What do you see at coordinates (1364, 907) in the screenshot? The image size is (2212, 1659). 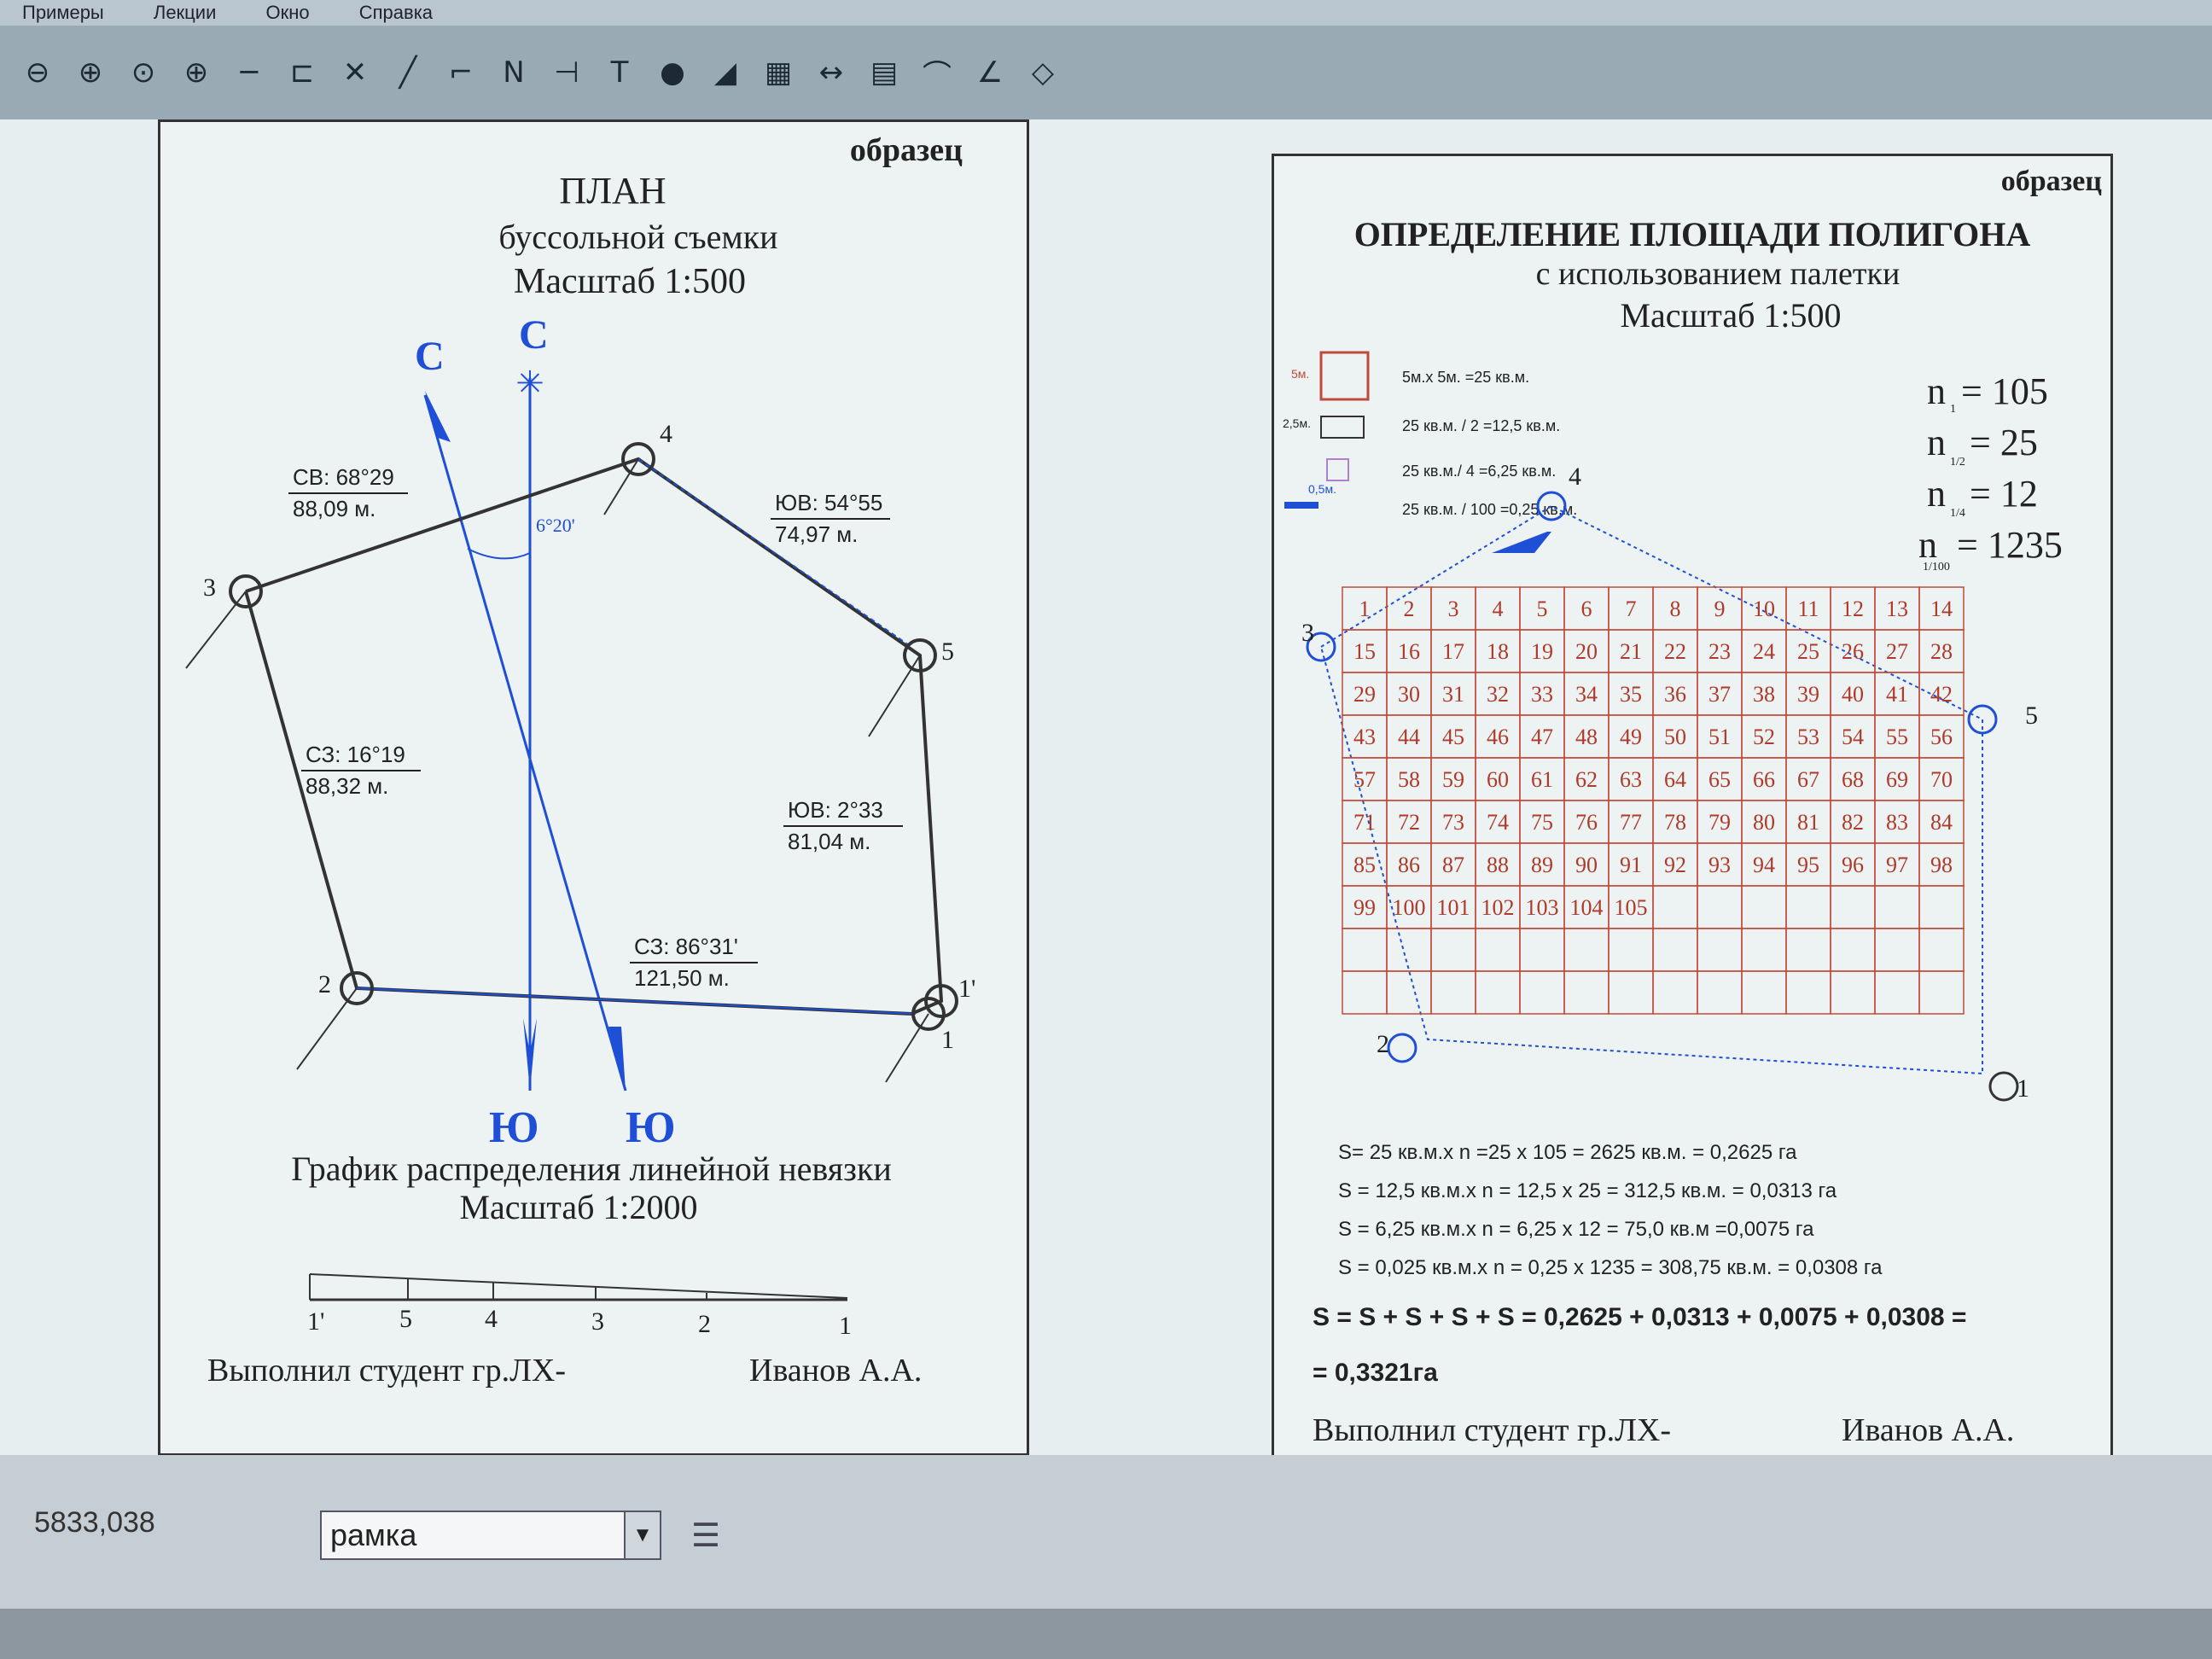 I see `grid-cell-number: 99` at bounding box center [1364, 907].